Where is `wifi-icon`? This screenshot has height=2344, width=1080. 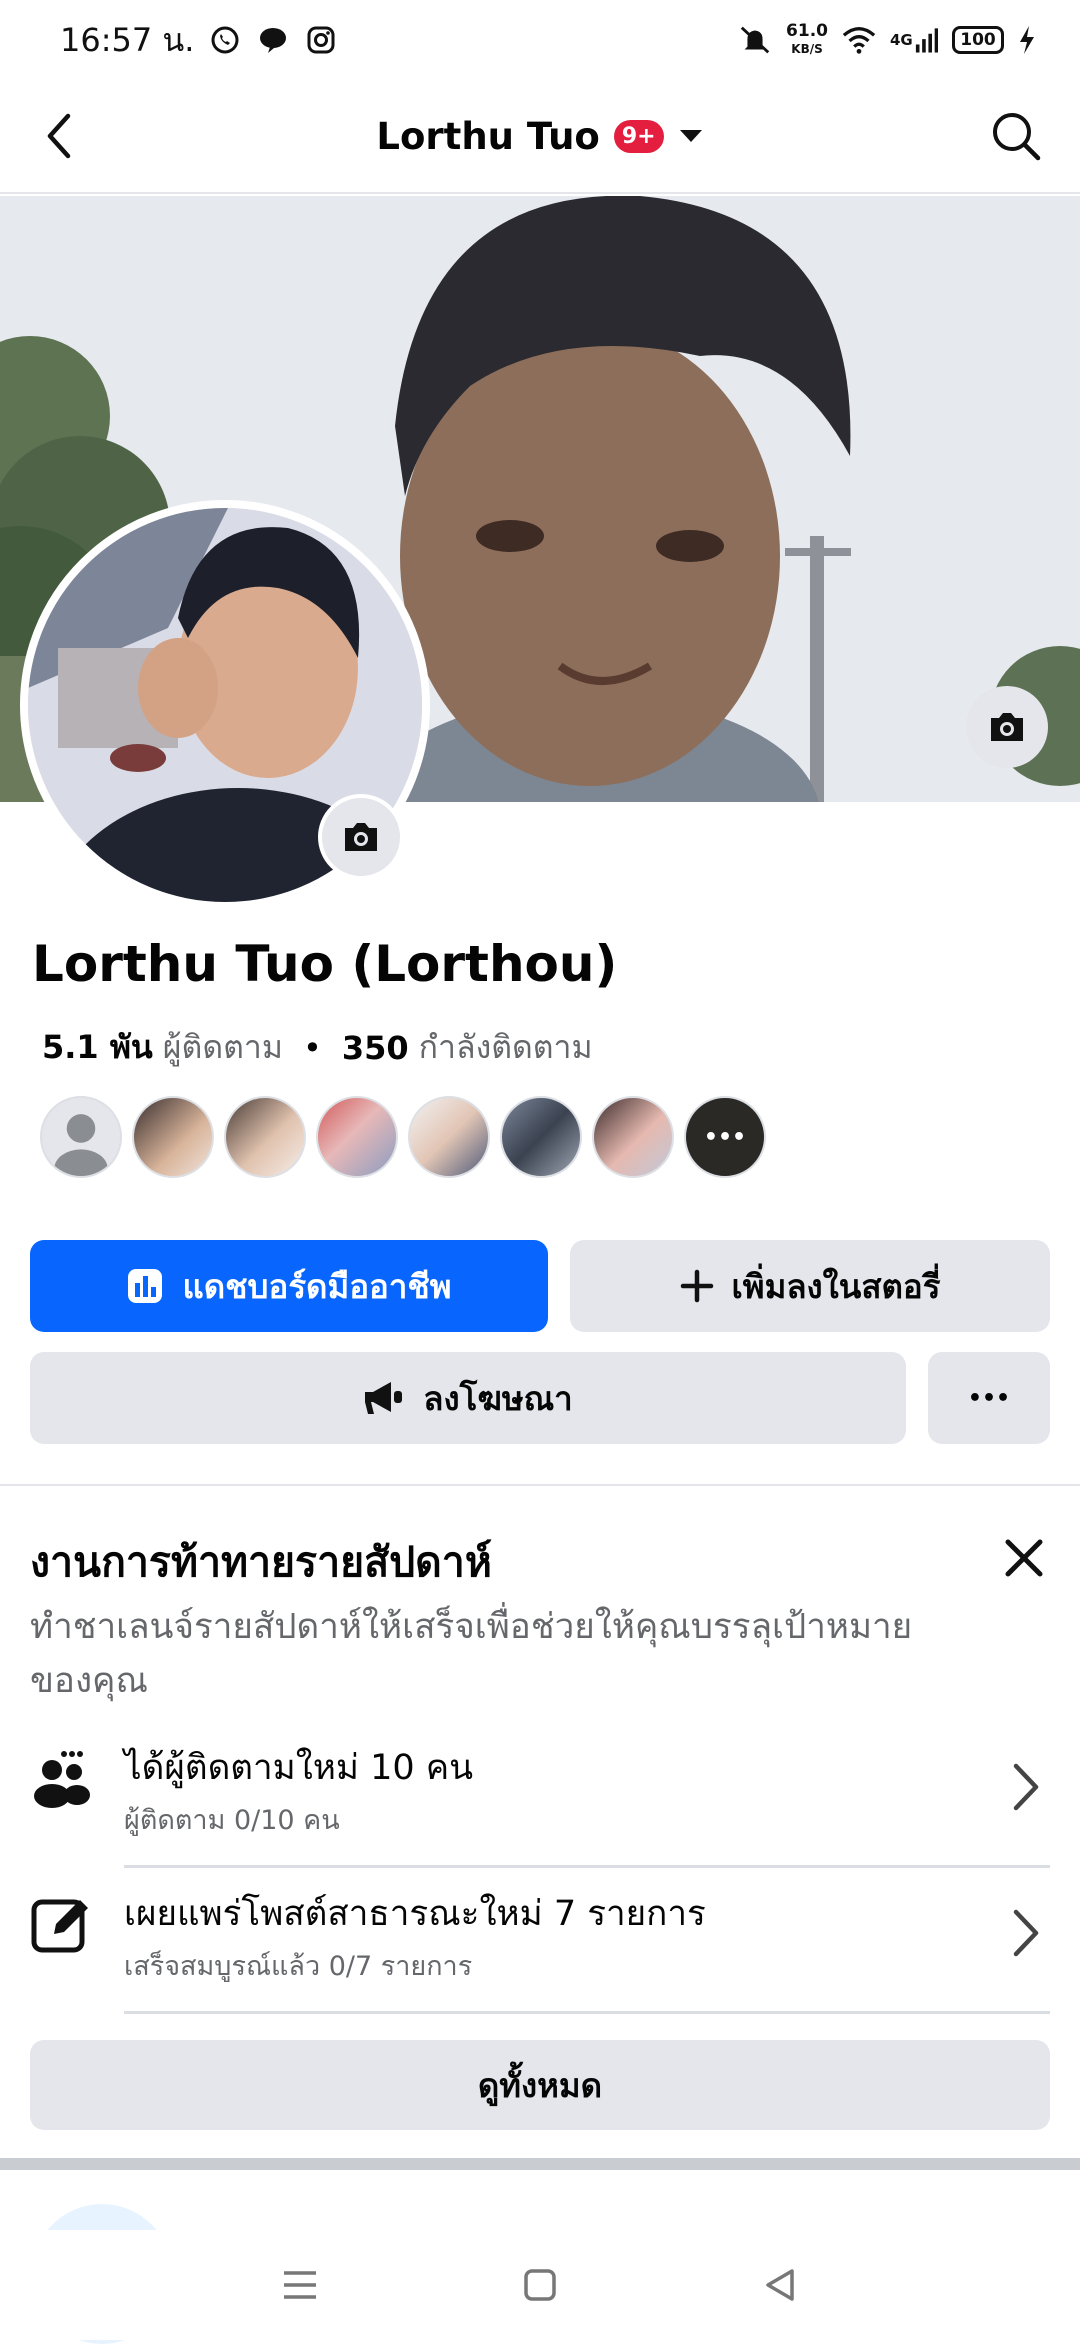 wifi-icon is located at coordinates (859, 40).